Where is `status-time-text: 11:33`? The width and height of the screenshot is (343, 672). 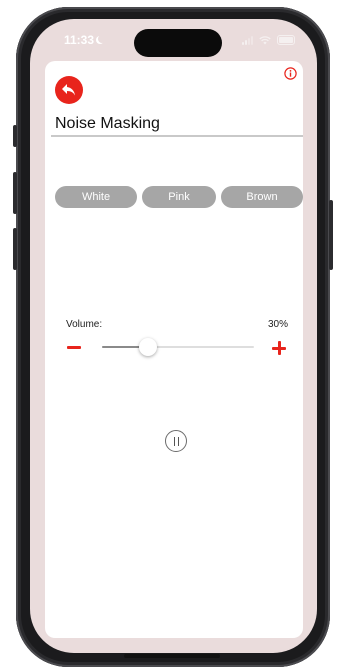 status-time-text: 11:33 is located at coordinates (79, 40).